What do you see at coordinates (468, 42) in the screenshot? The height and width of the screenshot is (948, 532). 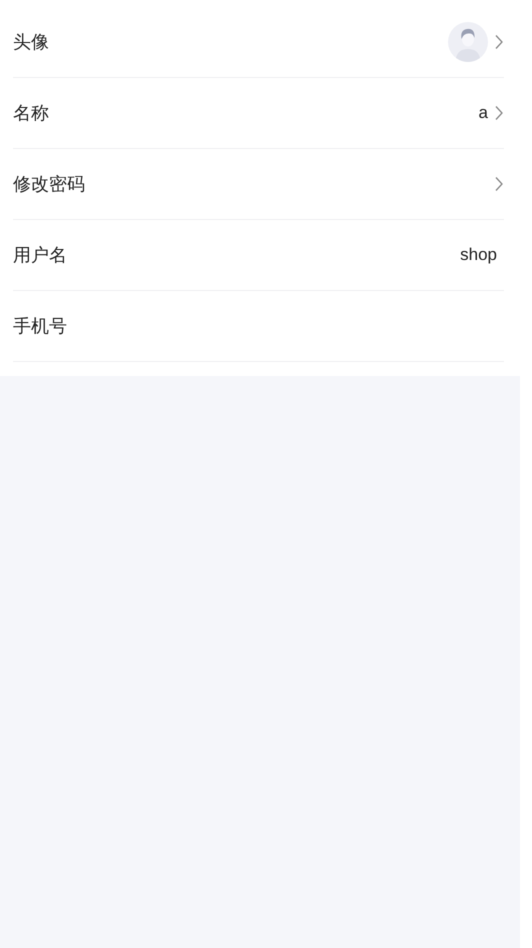 I see `avatar-icon` at bounding box center [468, 42].